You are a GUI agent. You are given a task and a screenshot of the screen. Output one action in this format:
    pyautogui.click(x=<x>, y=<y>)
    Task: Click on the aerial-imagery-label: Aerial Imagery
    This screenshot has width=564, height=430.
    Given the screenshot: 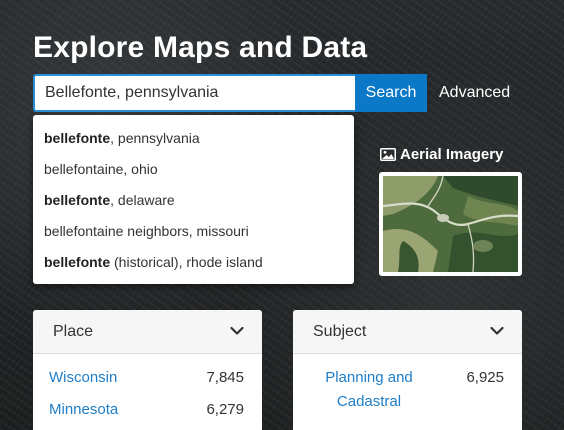 What is the action you would take?
    pyautogui.click(x=452, y=154)
    